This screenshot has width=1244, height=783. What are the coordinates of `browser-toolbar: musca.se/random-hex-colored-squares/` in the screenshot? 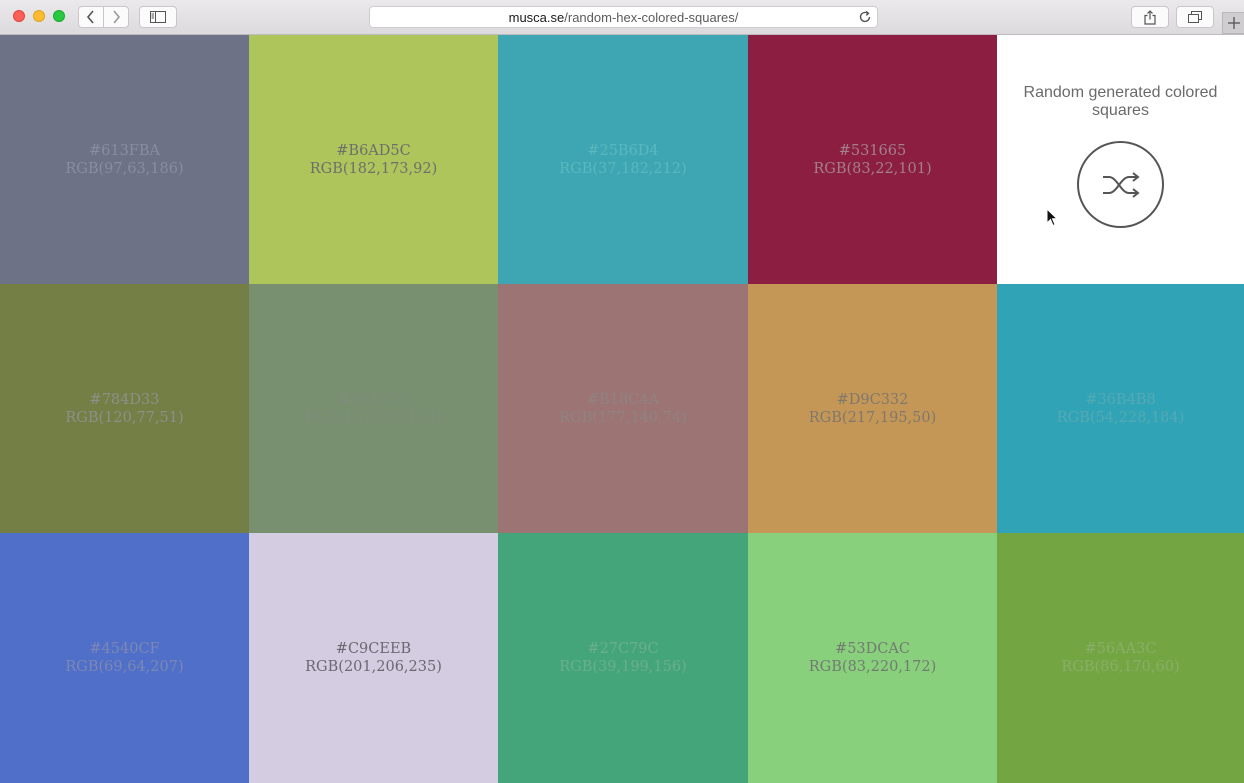 It's located at (622, 17).